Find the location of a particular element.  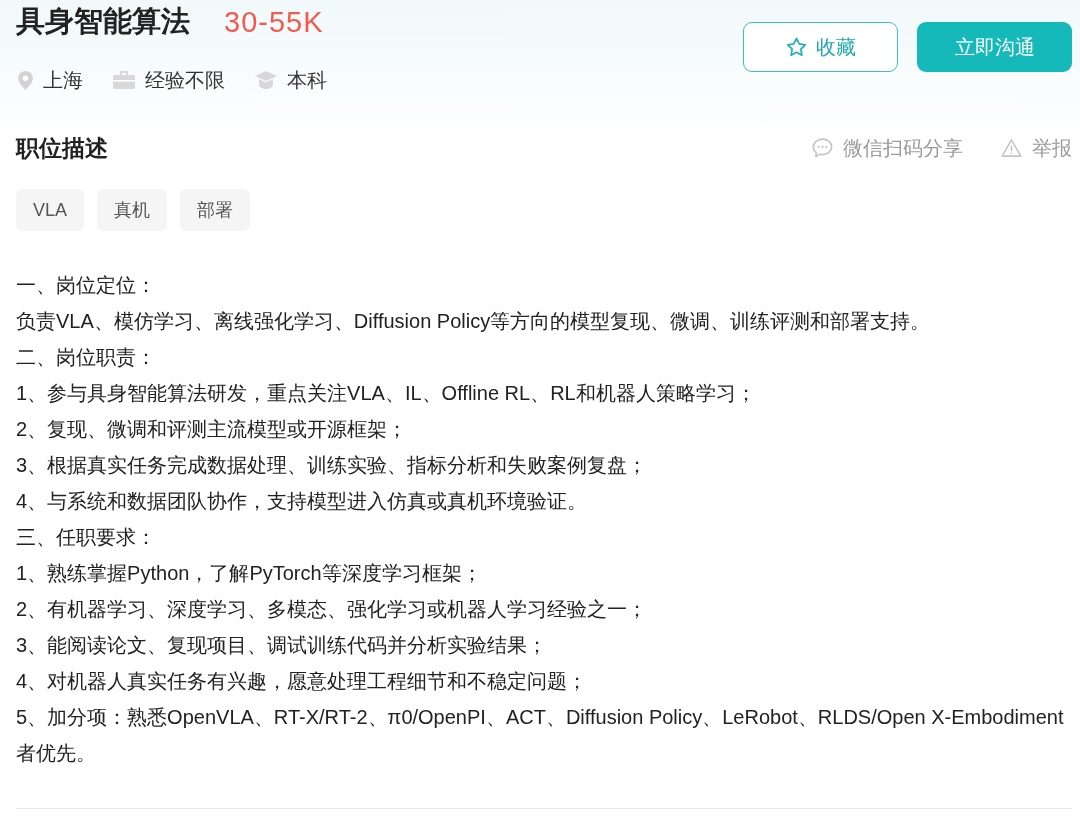

description-text: 1、熟练掌握Python，了解PyTorch等深度学习框架； is located at coordinates (249, 573).